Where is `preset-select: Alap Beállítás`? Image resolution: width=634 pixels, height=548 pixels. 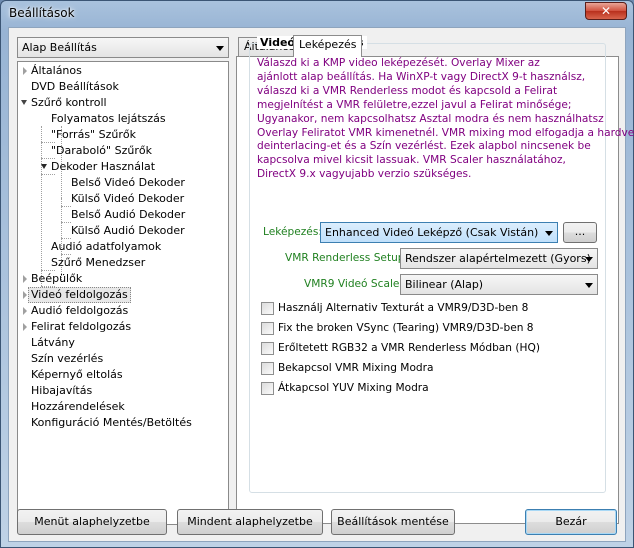 preset-select: Alap Beállítás is located at coordinates (123, 47).